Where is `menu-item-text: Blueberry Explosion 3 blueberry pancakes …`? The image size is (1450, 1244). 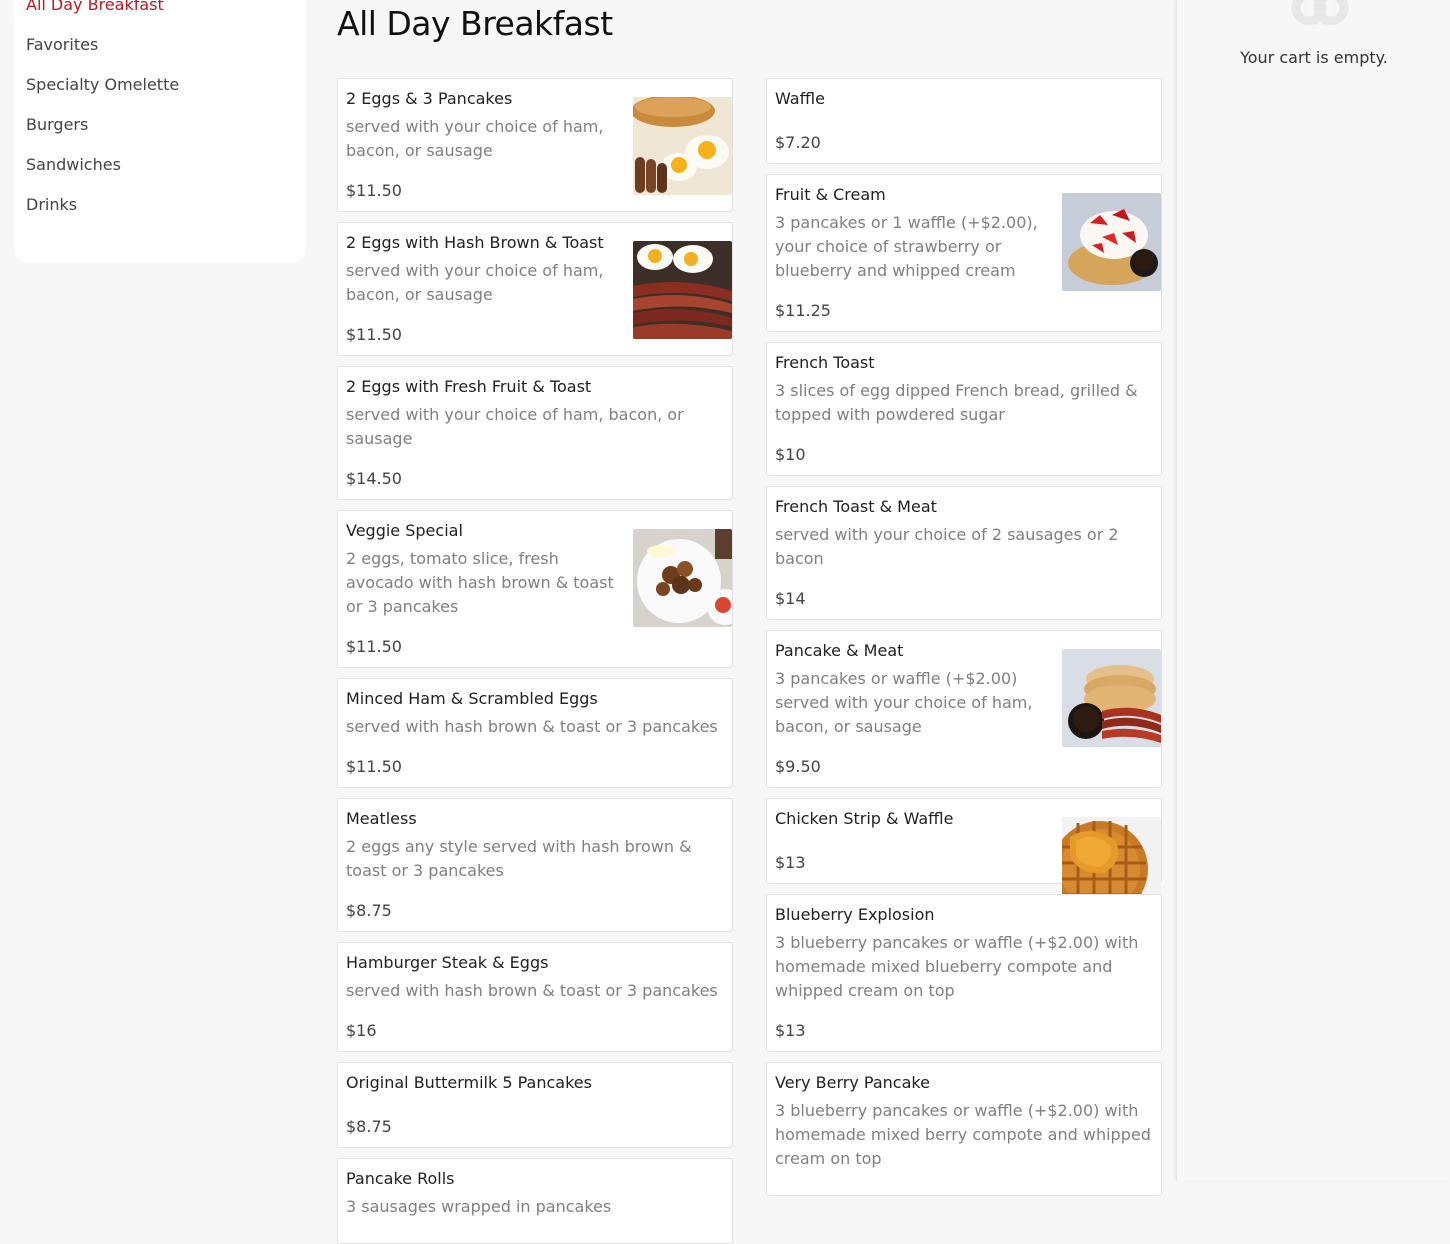 menu-item-text: Blueberry Explosion 3 blueberry pancakes … is located at coordinates (964, 973).